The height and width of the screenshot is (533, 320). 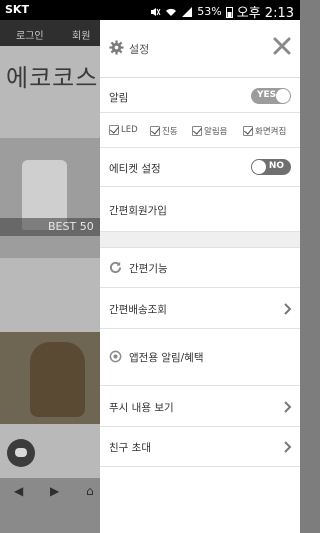 What do you see at coordinates (130, 448) in the screenshot?
I see `invite-friends-label: 친구 초대` at bounding box center [130, 448].